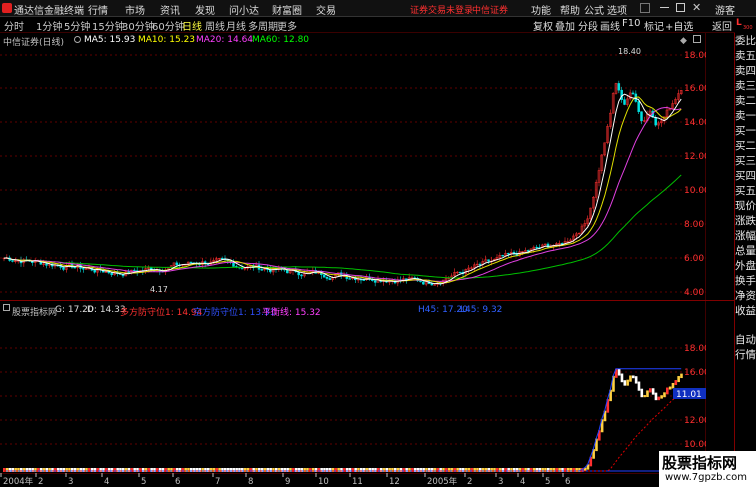 This screenshot has width=756, height=487. What do you see at coordinates (14, 25) in the screenshot?
I see `period-intraday: 分时` at bounding box center [14, 25].